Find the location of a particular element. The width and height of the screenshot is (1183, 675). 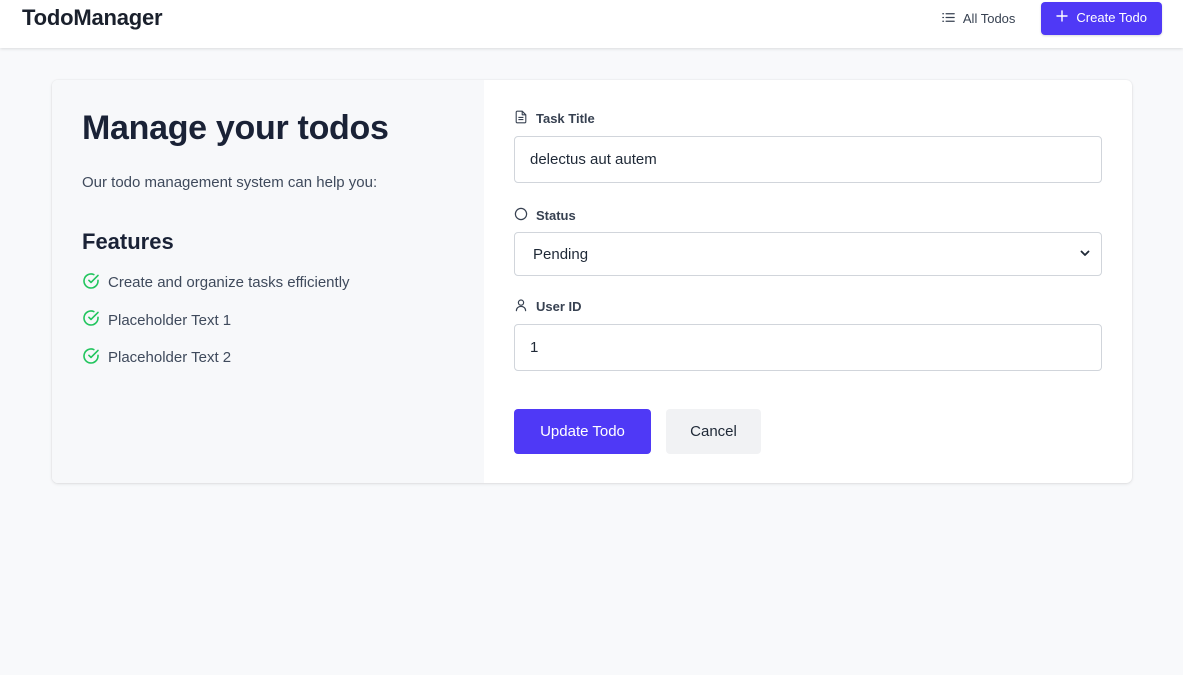

plus-icon is located at coordinates (1062, 17).